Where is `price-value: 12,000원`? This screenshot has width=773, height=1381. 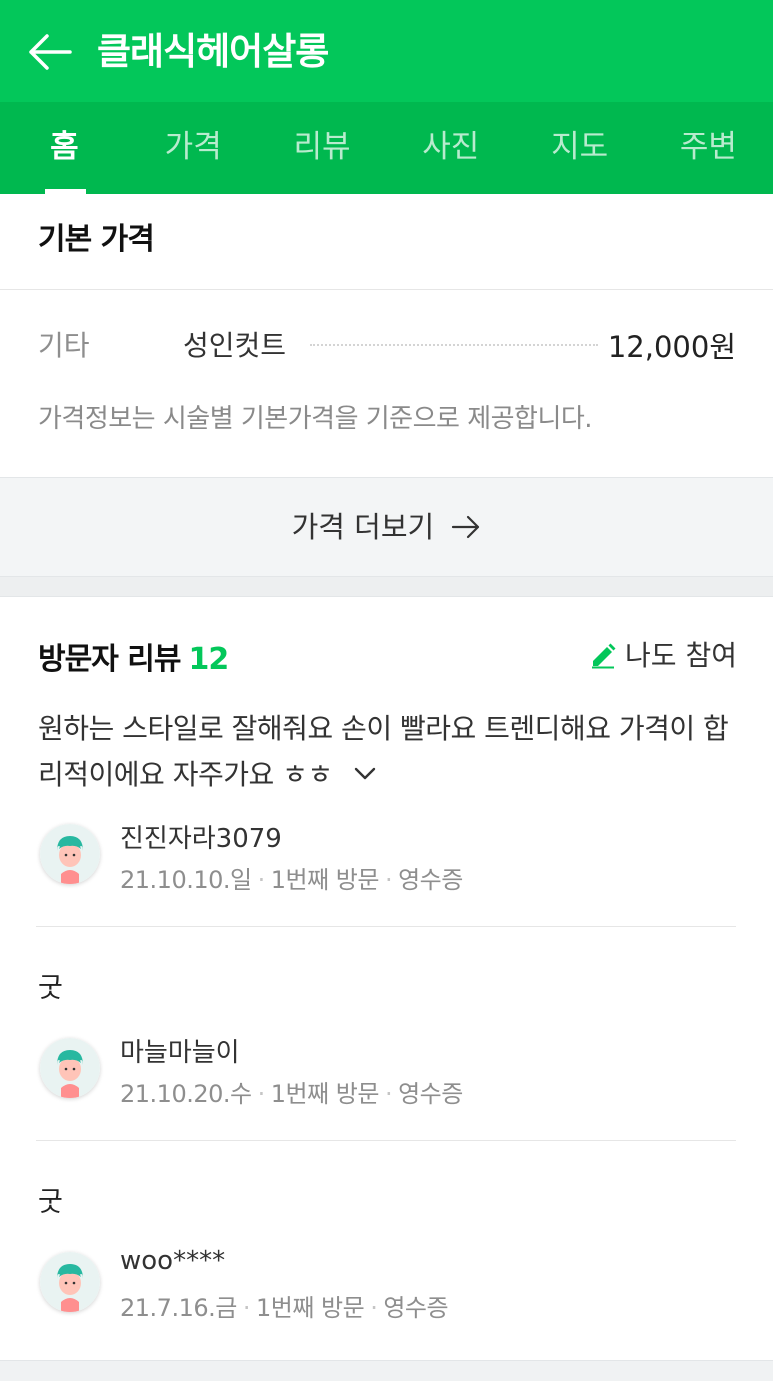
price-value: 12,000원 is located at coordinates (671, 347).